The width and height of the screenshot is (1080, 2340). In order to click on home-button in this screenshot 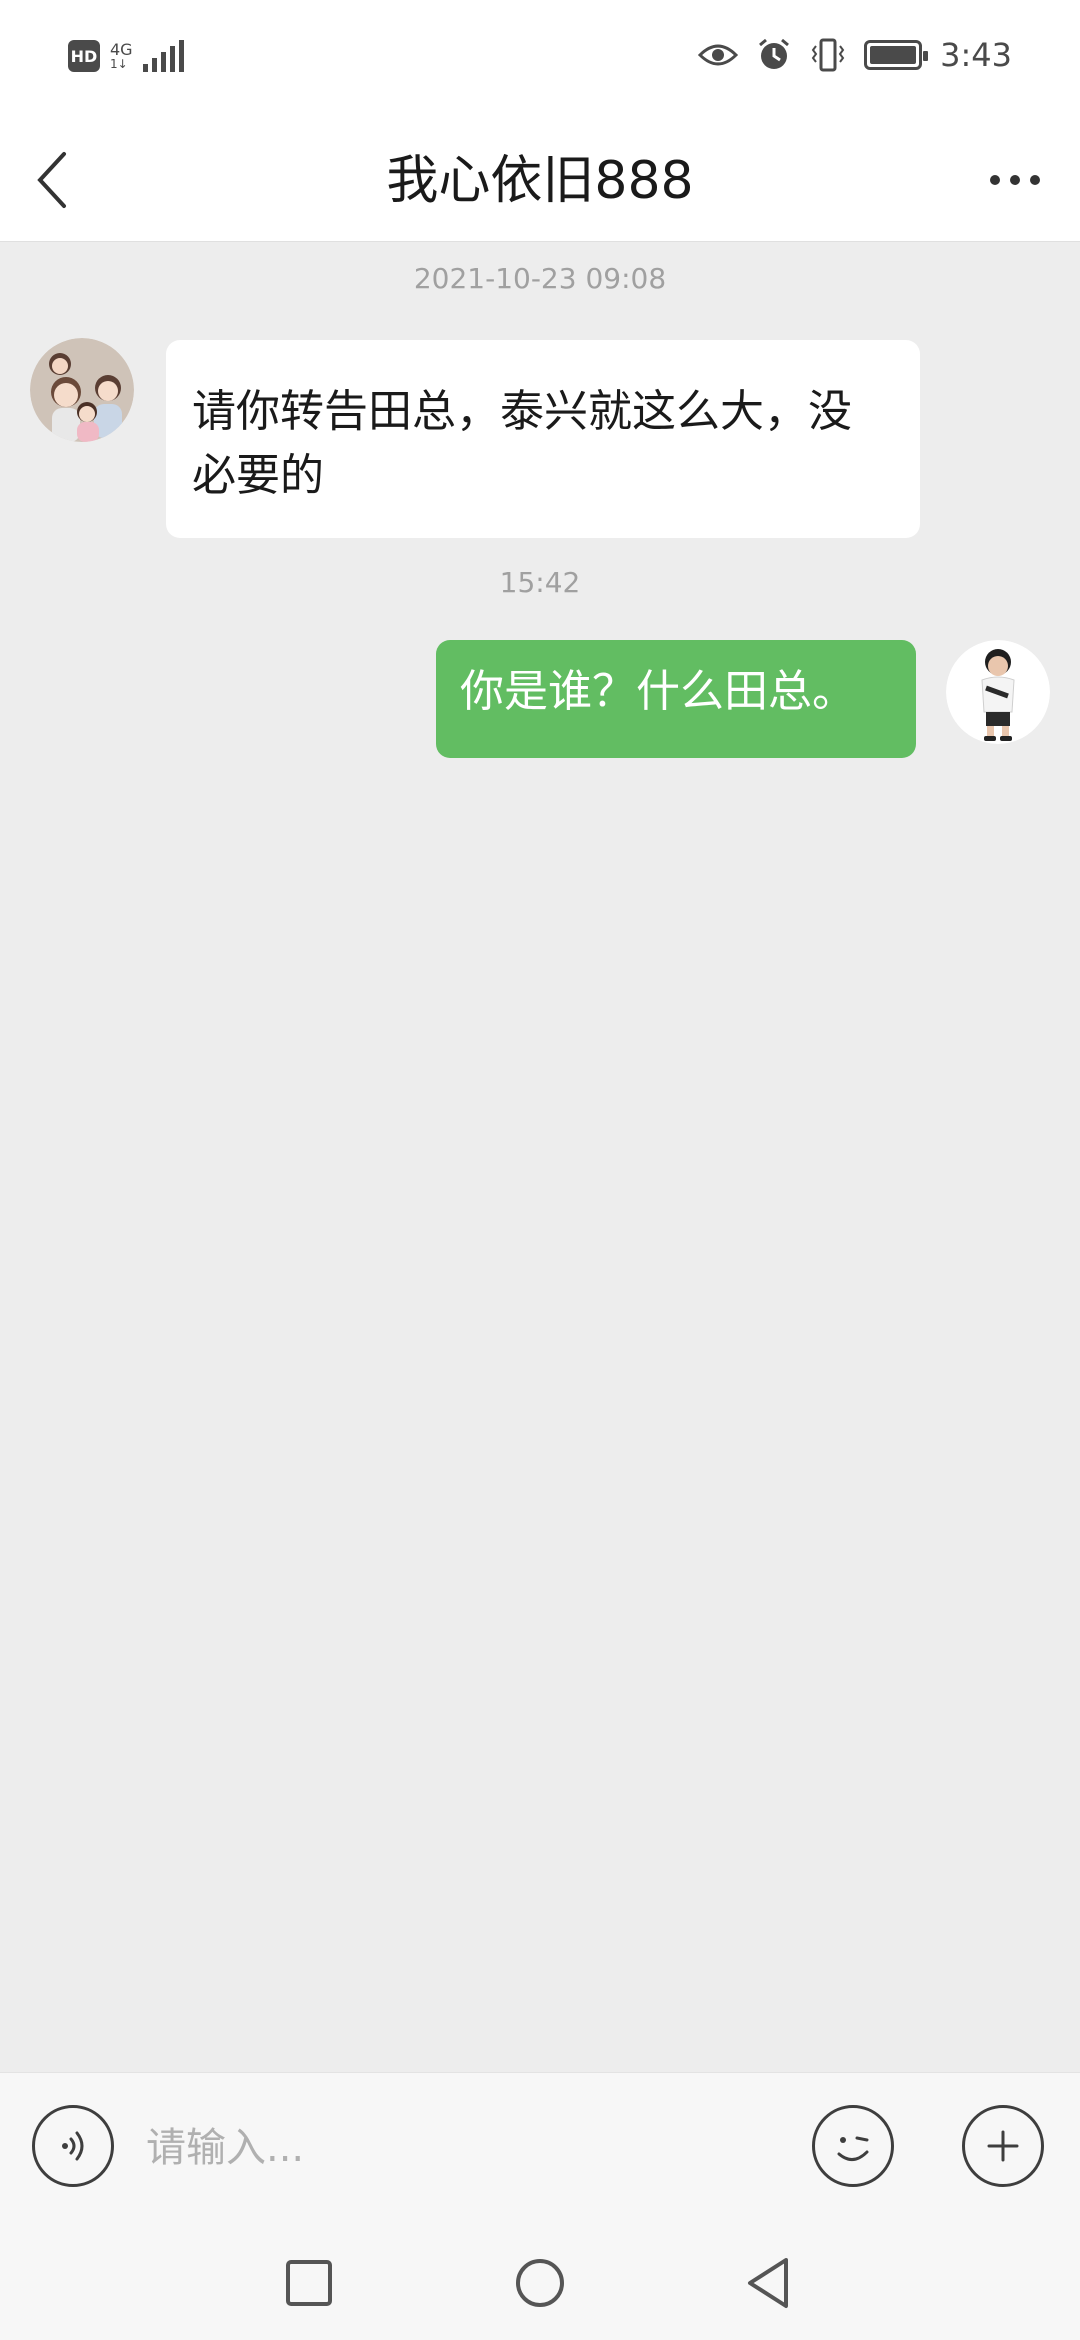, I will do `click(540, 2283)`.